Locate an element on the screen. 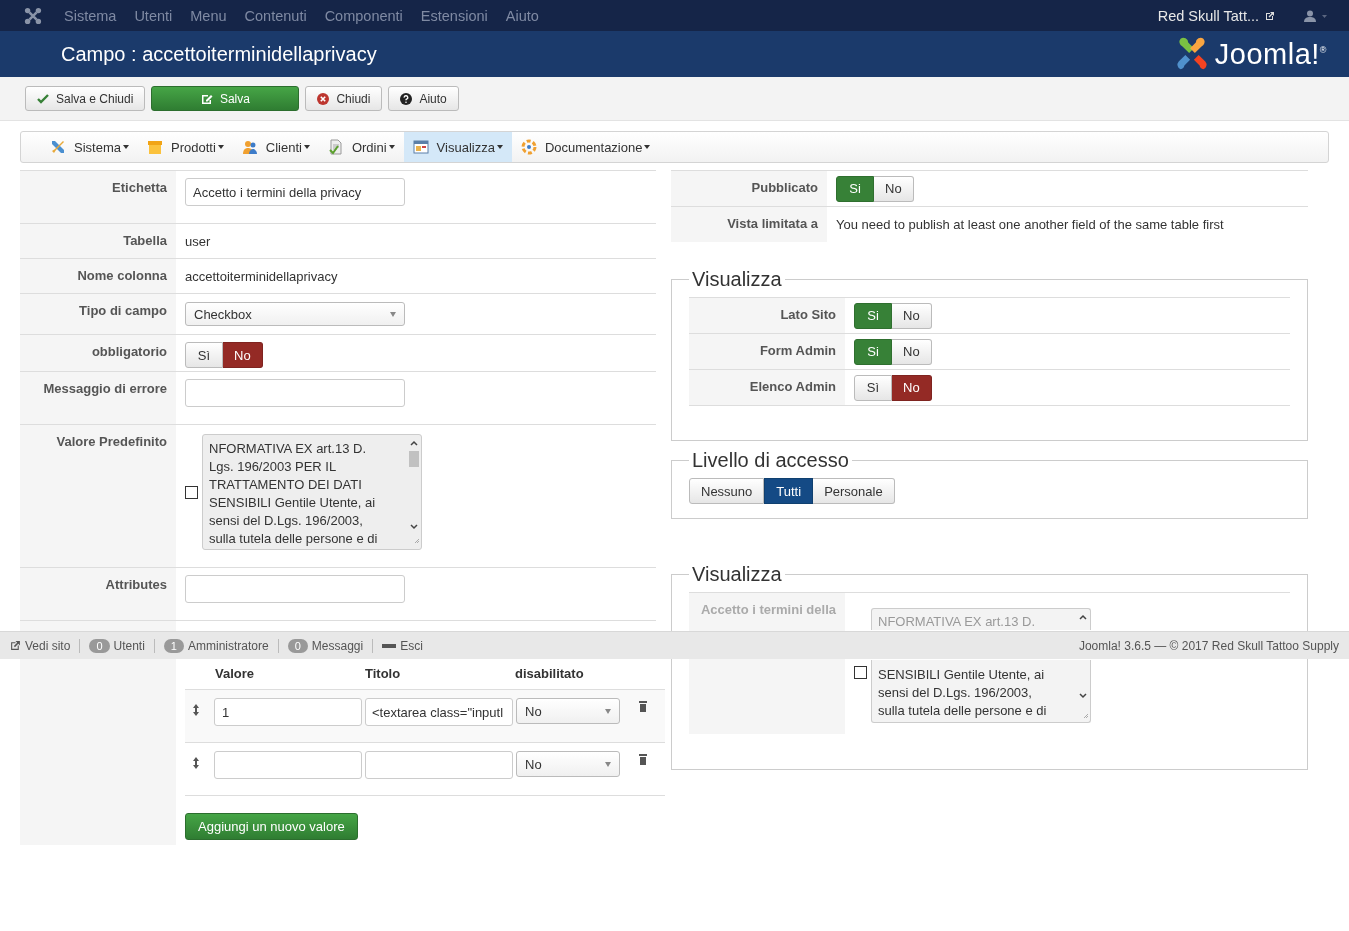 This screenshot has width=1349, height=931. view-site-link: Vedi sito is located at coordinates (48, 645).